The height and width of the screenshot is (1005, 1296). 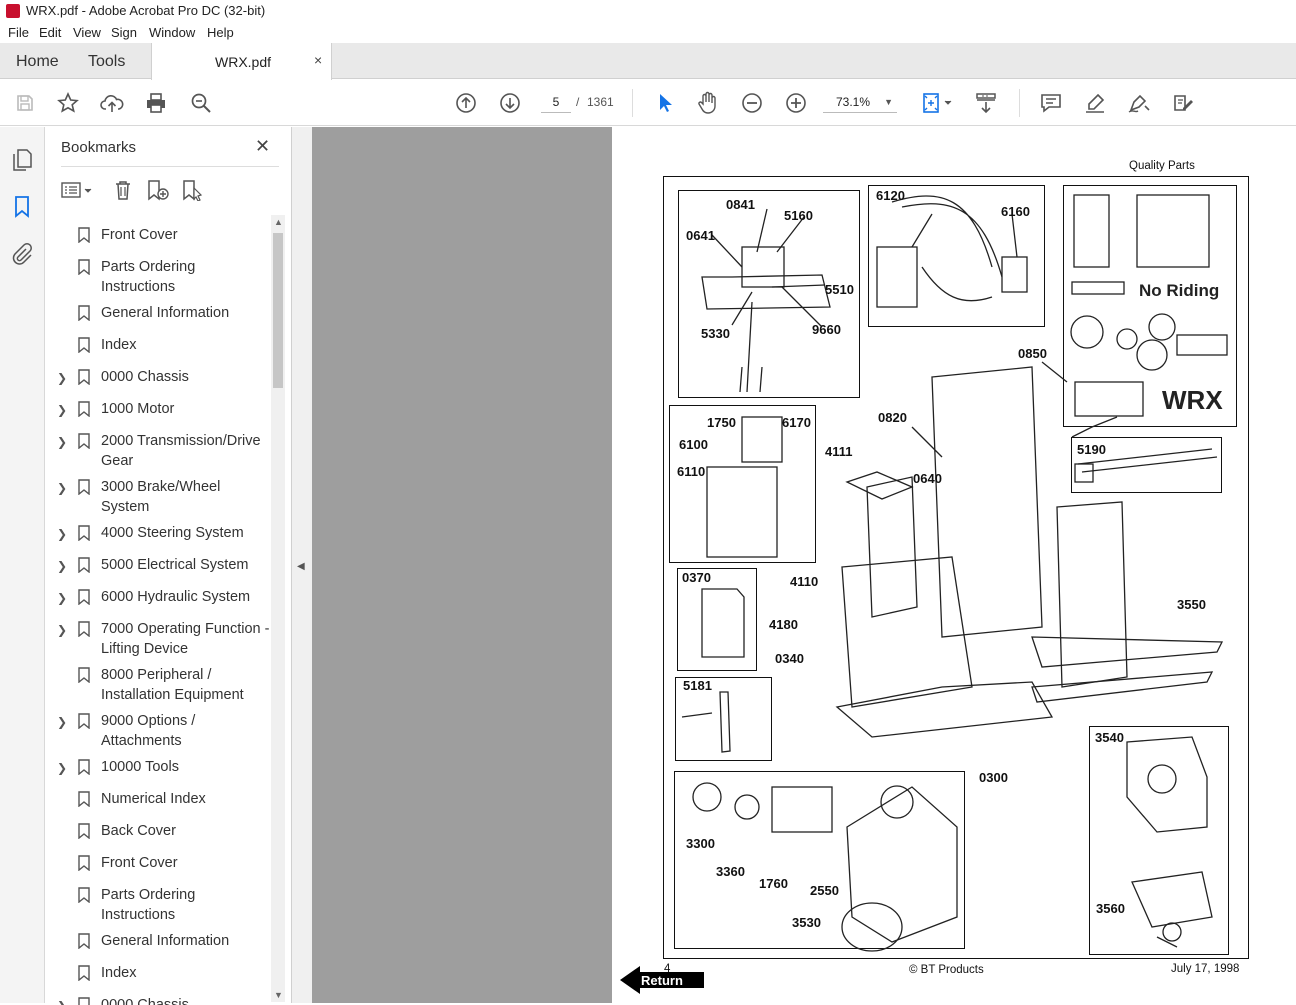 I want to click on menu-view: View, so click(x=87, y=32).